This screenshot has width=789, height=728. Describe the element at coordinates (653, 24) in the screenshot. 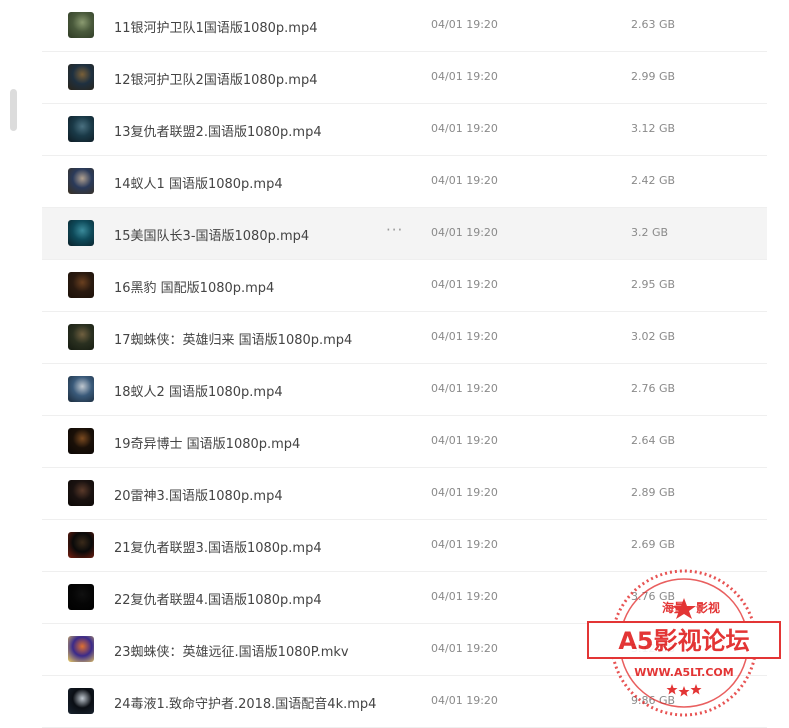

I see `file-size: 2.63 GB` at that location.